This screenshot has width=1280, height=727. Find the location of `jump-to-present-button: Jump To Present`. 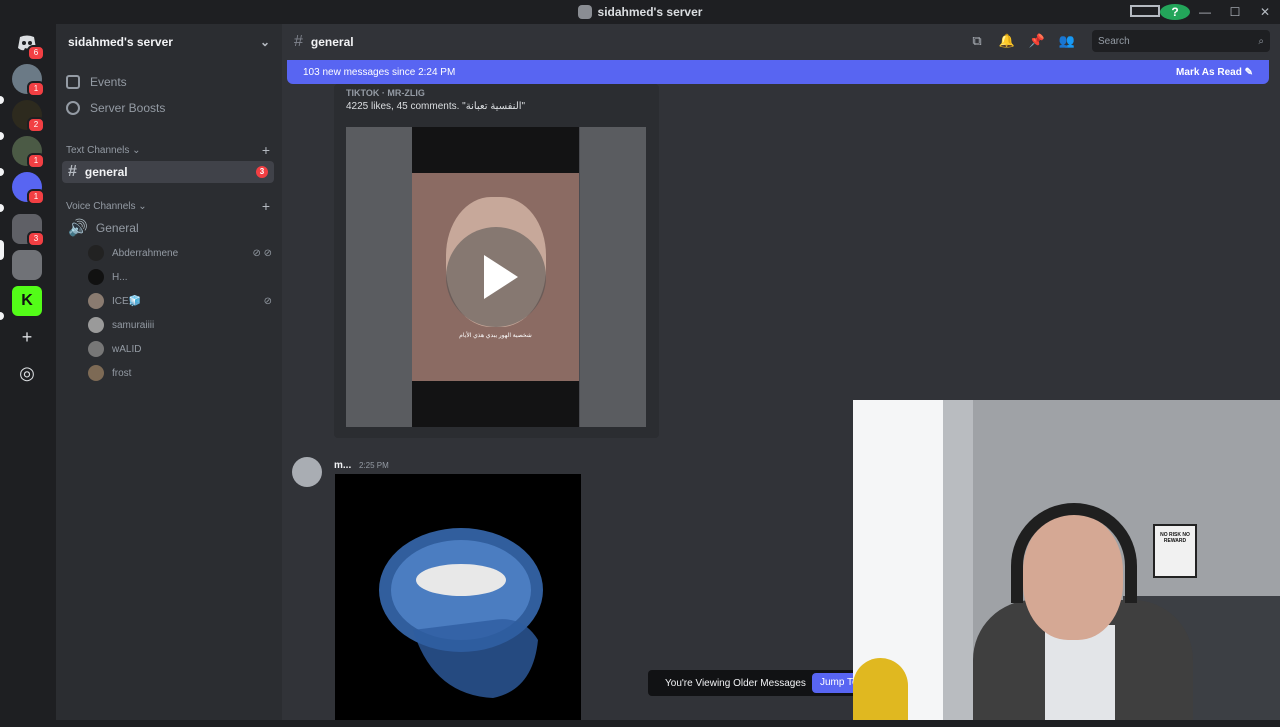

jump-to-present-button: Jump To Present is located at coordinates (834, 683).